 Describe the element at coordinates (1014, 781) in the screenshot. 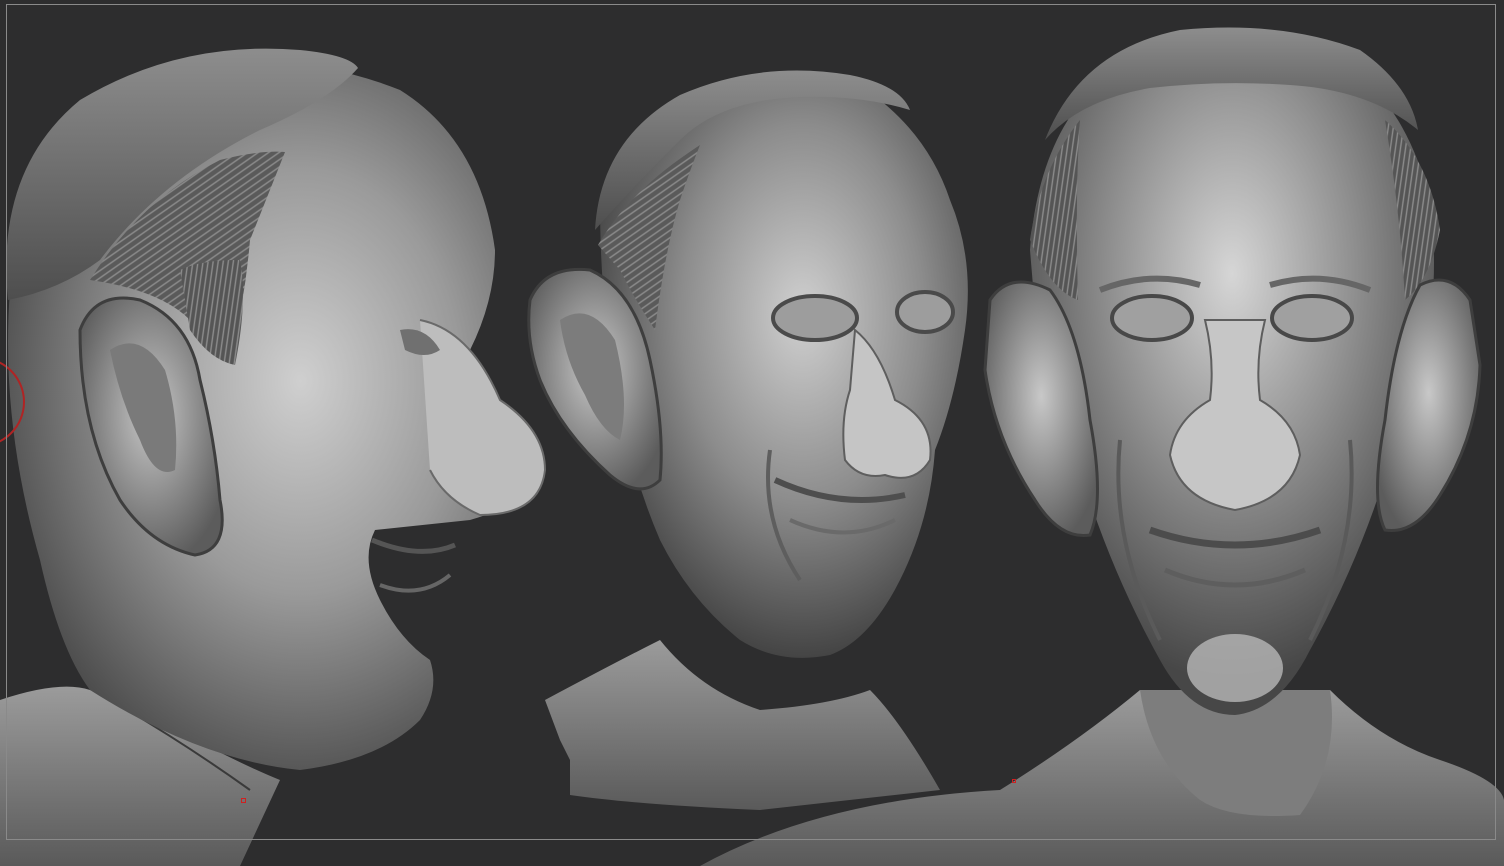

I see `transpose-point-right` at that location.